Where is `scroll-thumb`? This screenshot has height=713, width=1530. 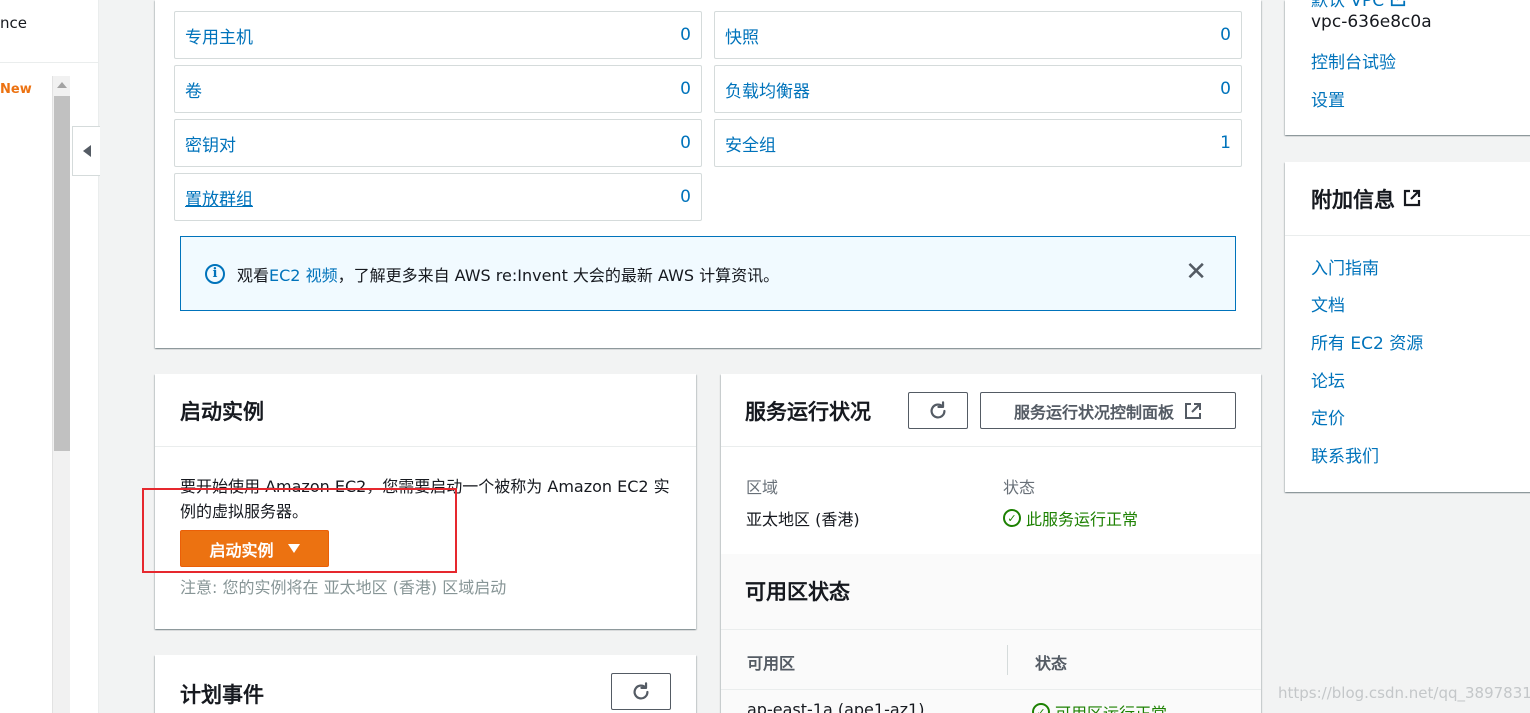
scroll-thumb is located at coordinates (62, 273).